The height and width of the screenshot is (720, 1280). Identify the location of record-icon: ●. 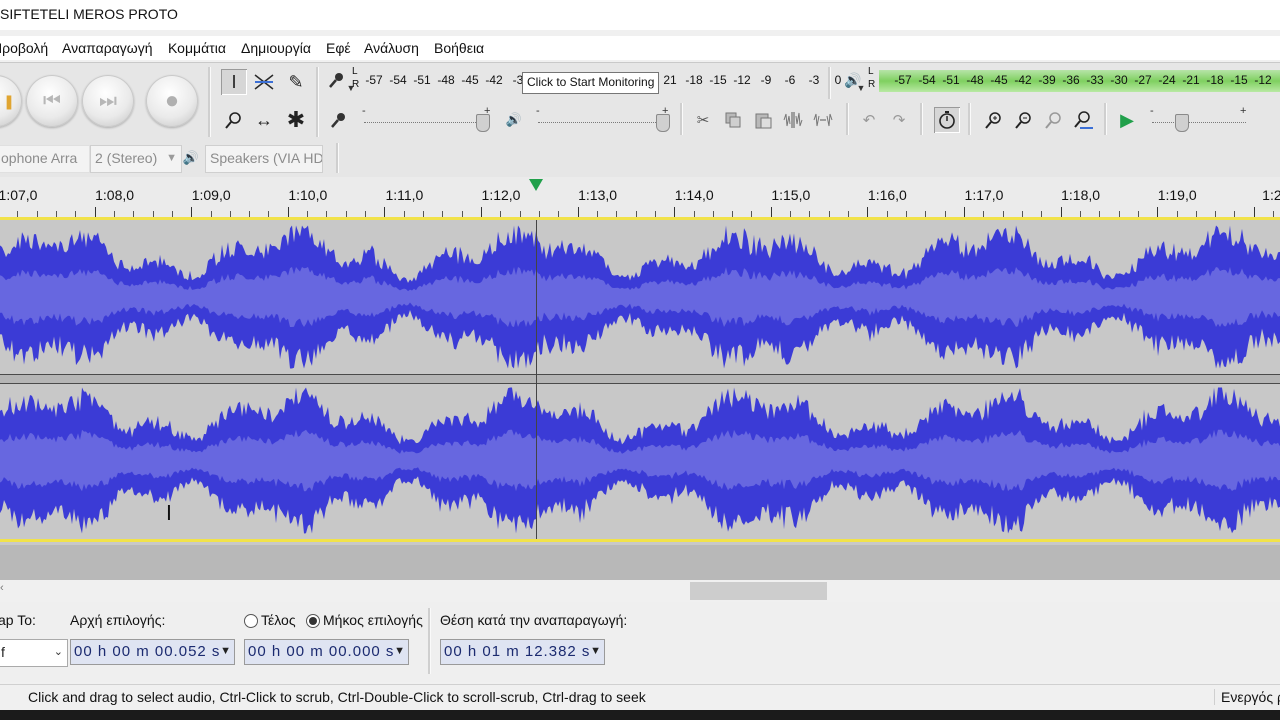
(172, 100).